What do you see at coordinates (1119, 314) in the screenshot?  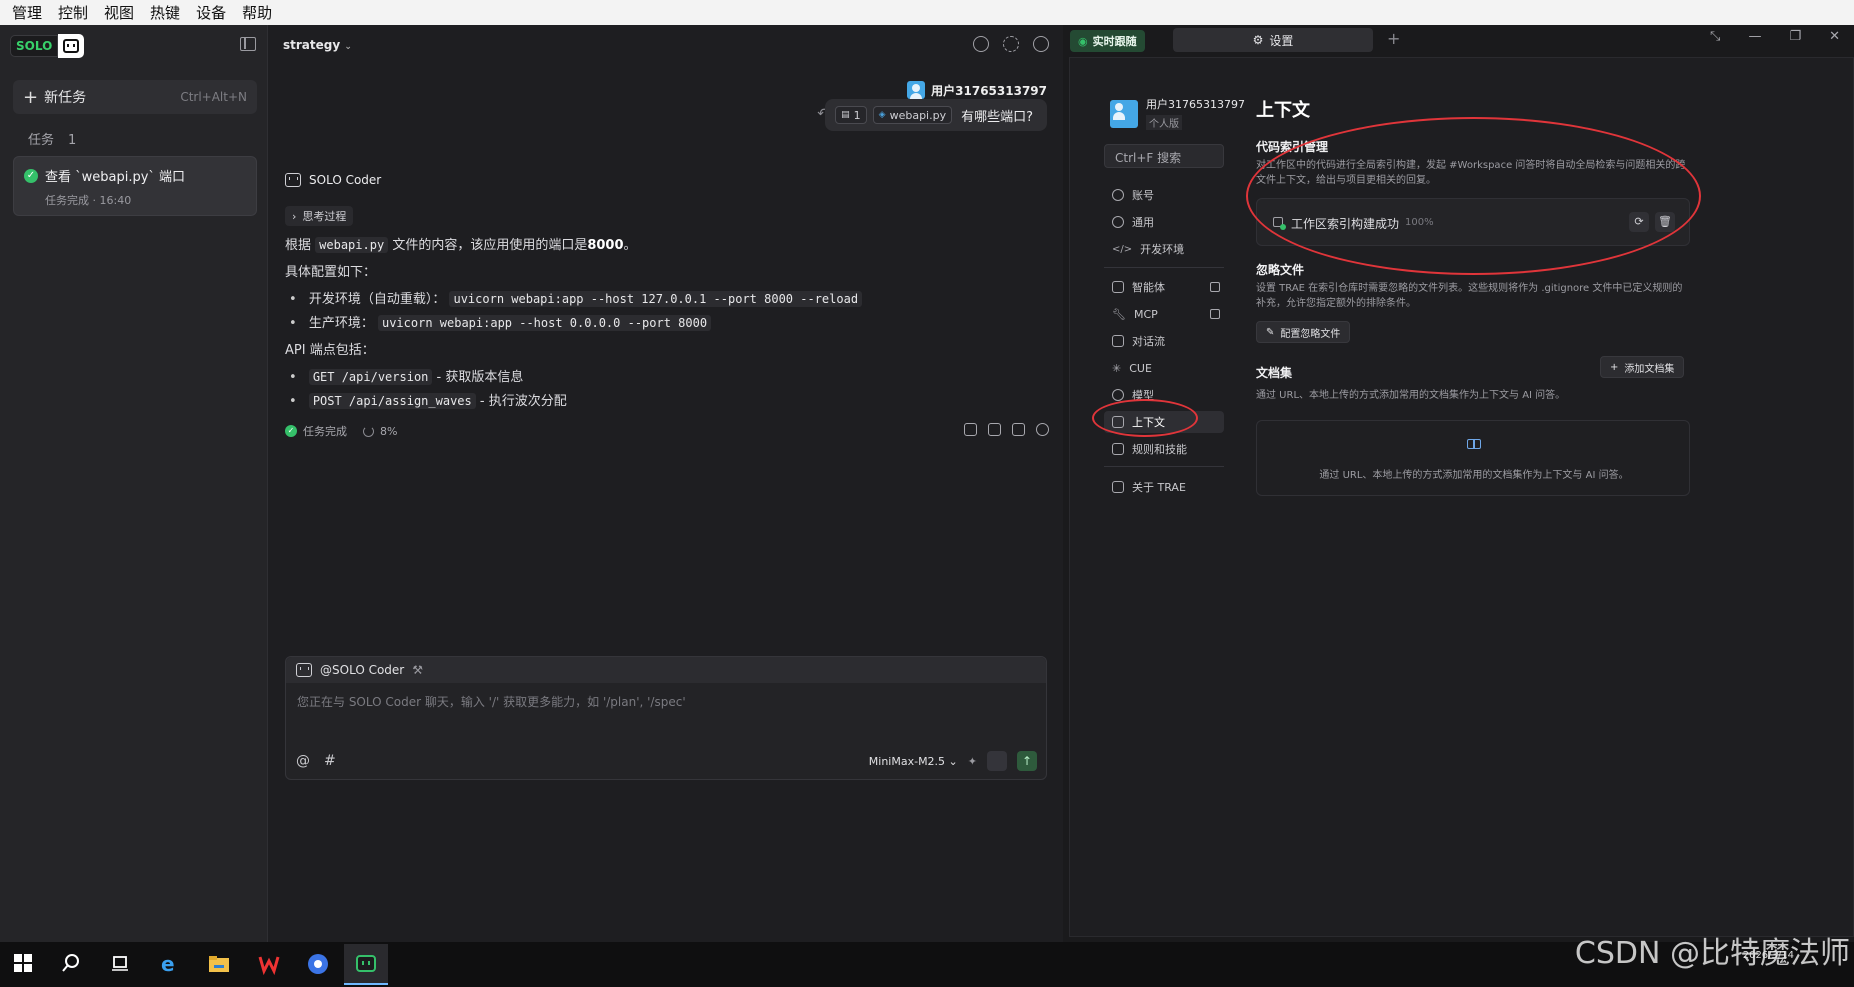 I see `wrench-icon: 🔧︎` at bounding box center [1119, 314].